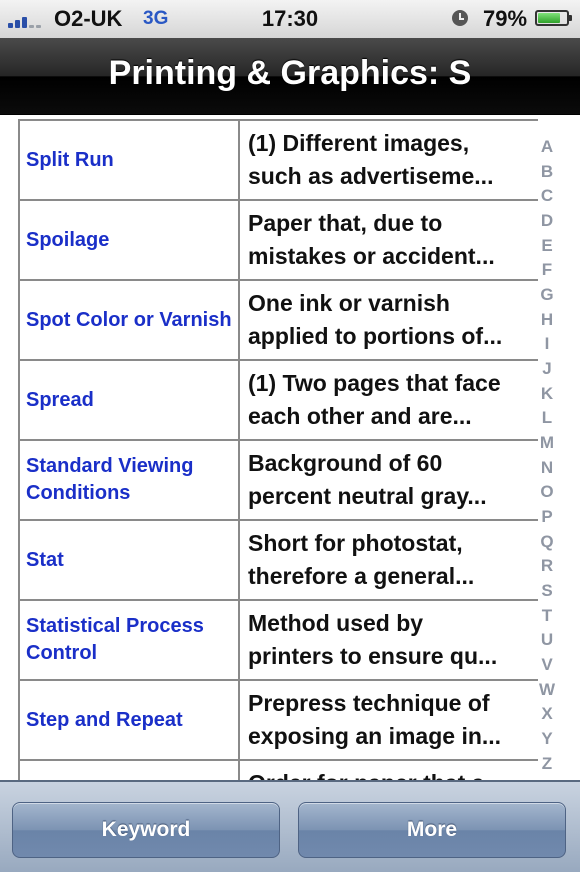 Image resolution: width=580 pixels, height=872 pixels. I want to click on term-label: Spot Color or Varnish, so click(129, 319).